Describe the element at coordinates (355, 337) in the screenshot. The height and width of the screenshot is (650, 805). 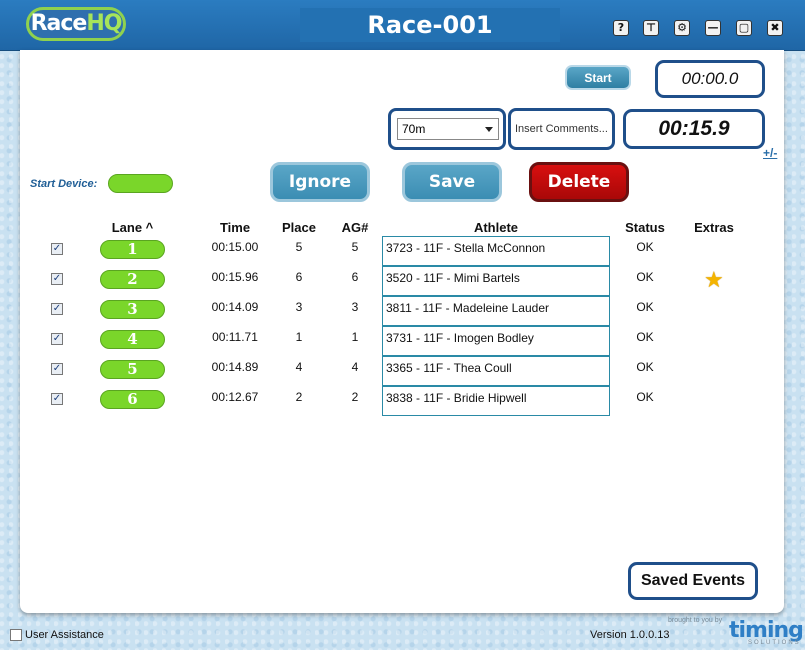
I see `ag-cell: 1` at that location.